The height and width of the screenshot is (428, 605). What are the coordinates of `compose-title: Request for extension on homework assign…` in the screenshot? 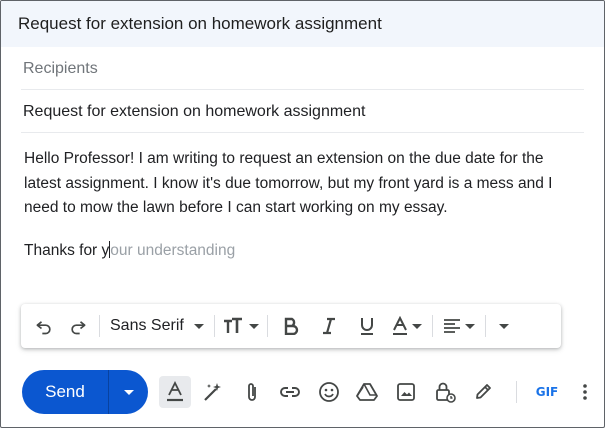 It's located at (200, 23).